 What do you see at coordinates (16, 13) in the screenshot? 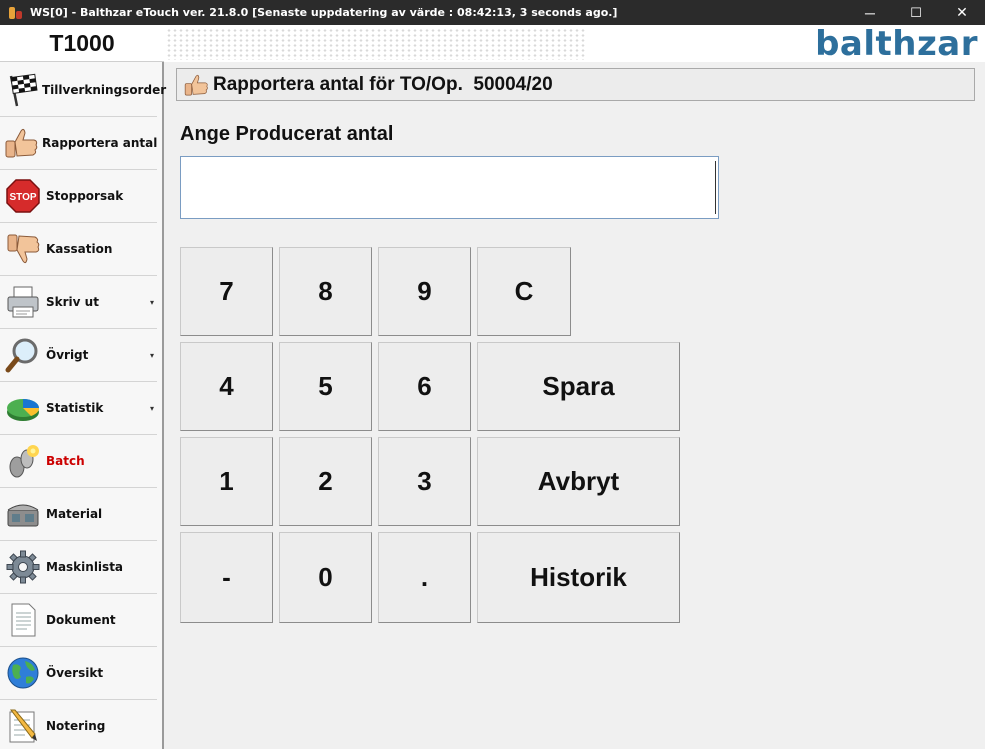
I see `app-logo-icon` at bounding box center [16, 13].